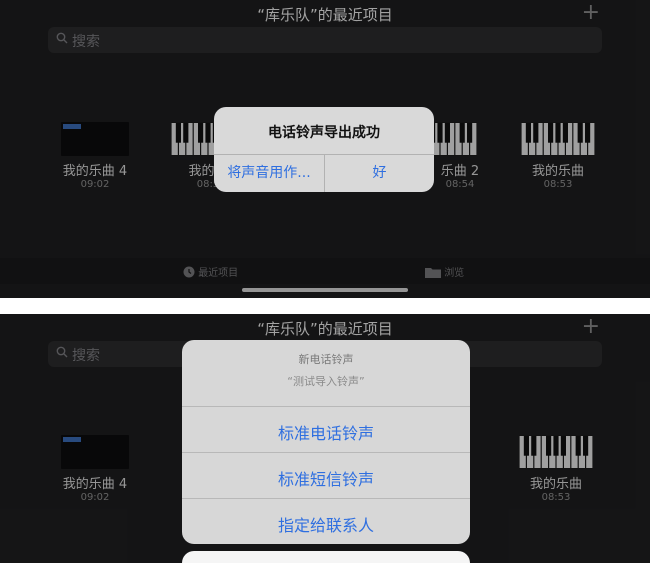 This screenshot has height=563, width=650. What do you see at coordinates (326, 557) in the screenshot?
I see `cancel-button` at bounding box center [326, 557].